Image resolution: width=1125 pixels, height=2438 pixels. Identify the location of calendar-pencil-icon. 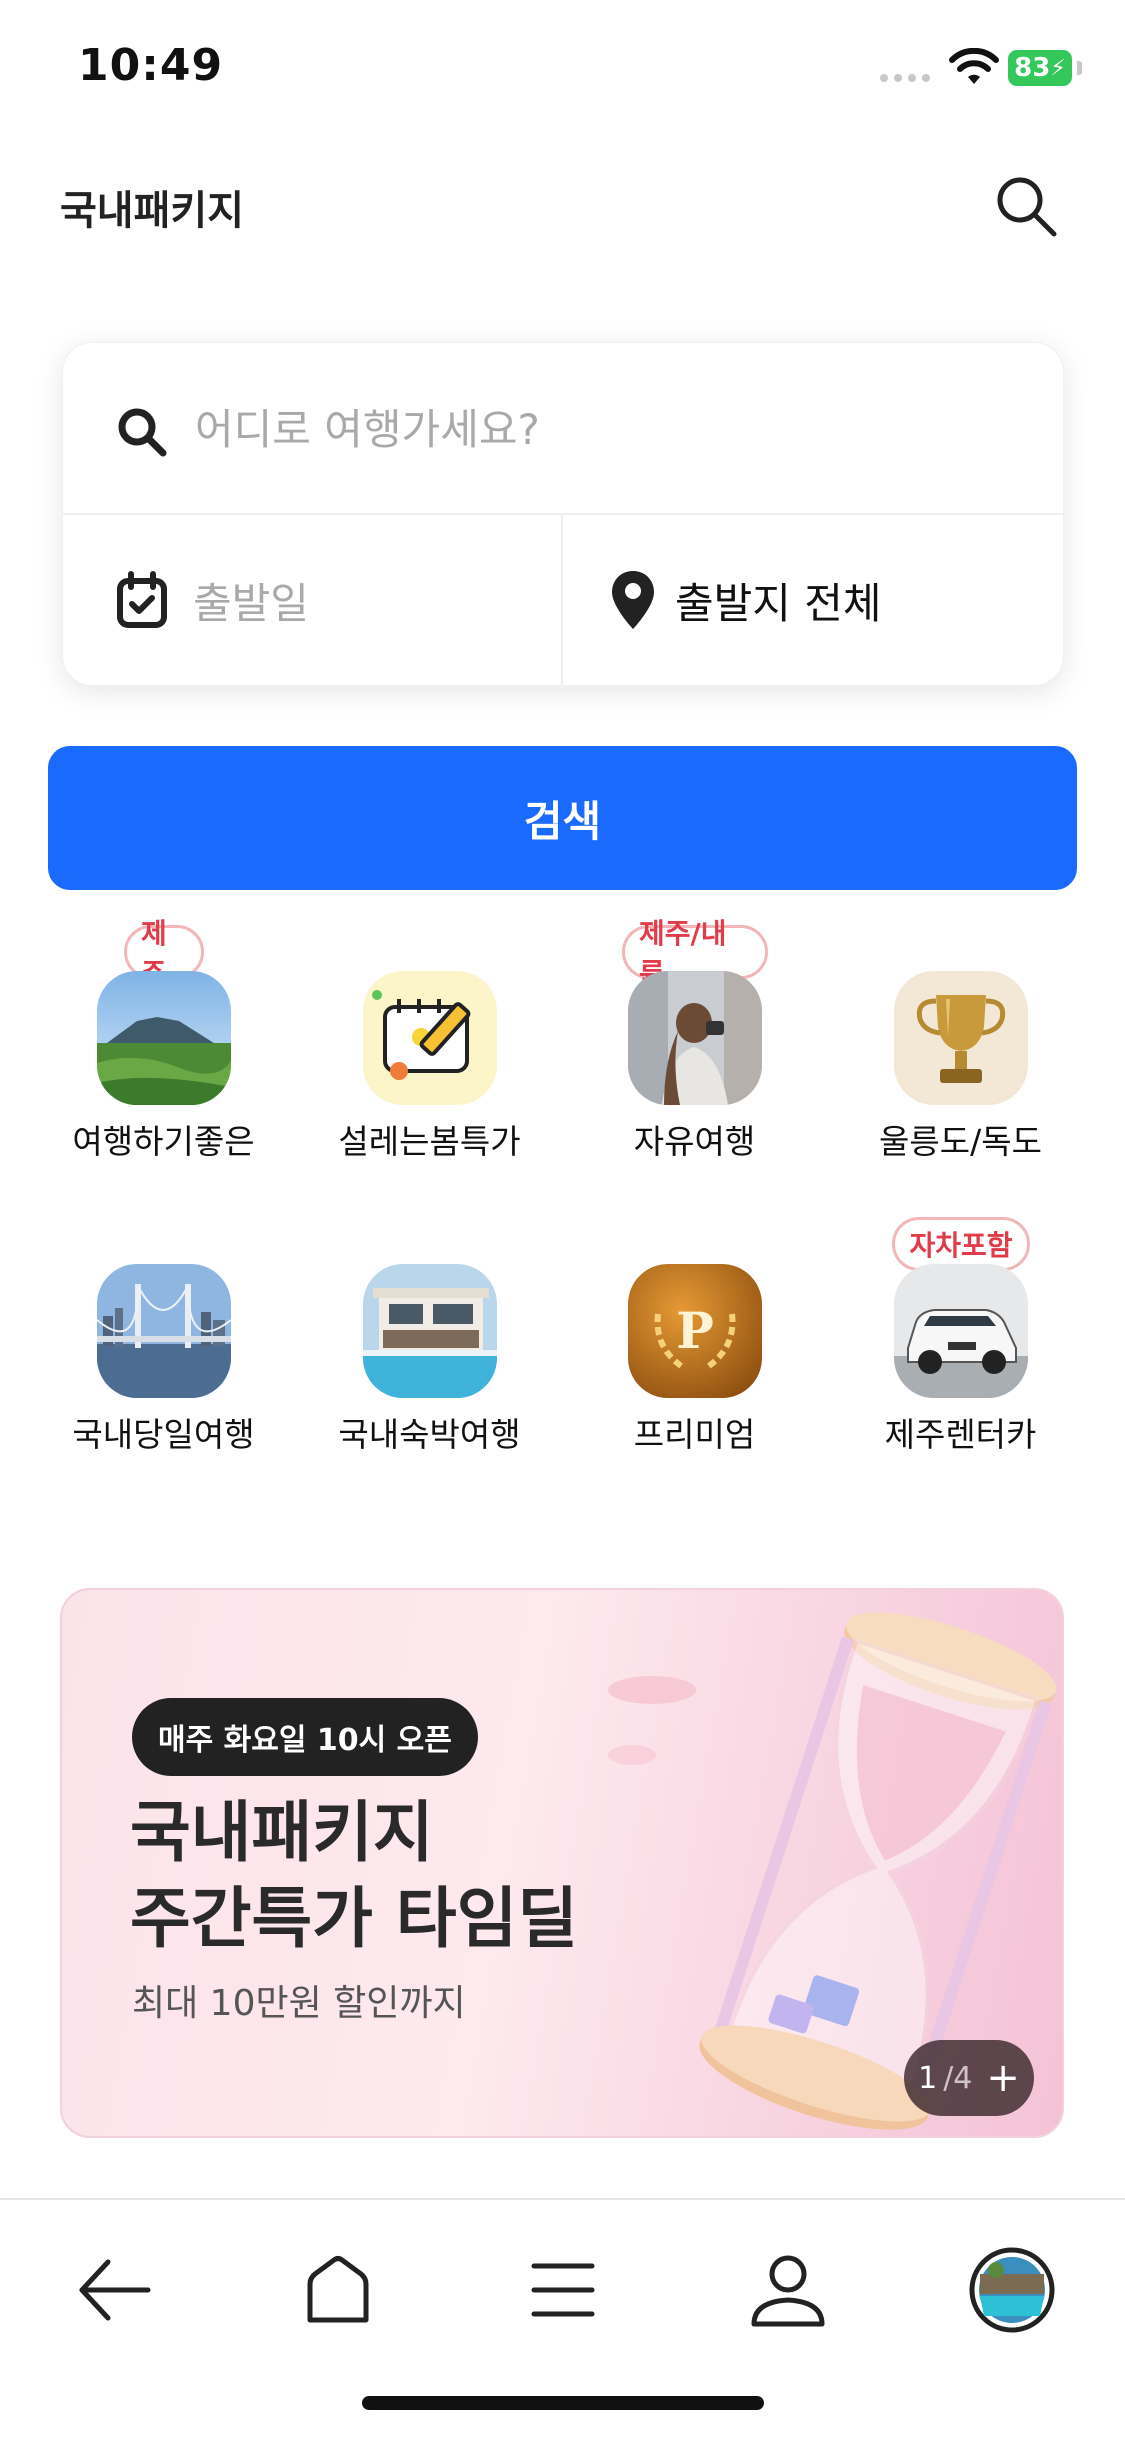
(430, 1038).